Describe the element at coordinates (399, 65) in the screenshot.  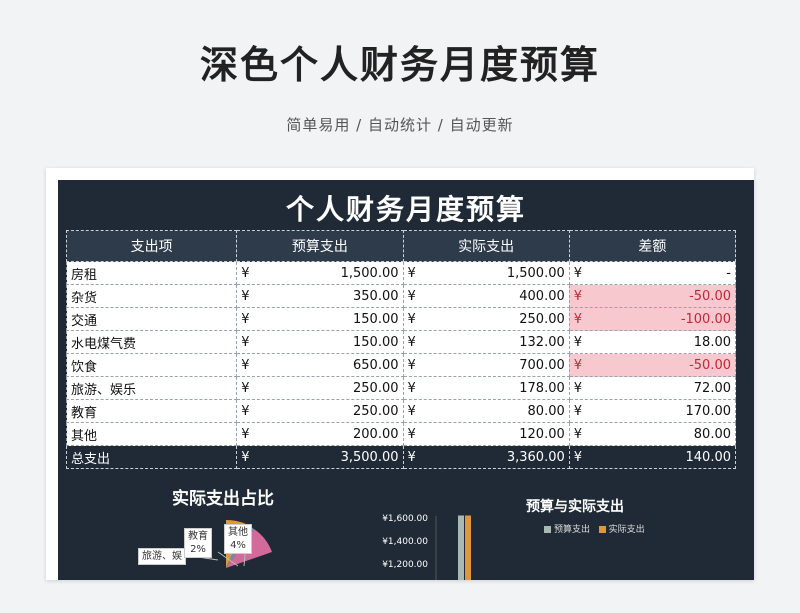
I see `page-title: 深色个人财务月度预算` at that location.